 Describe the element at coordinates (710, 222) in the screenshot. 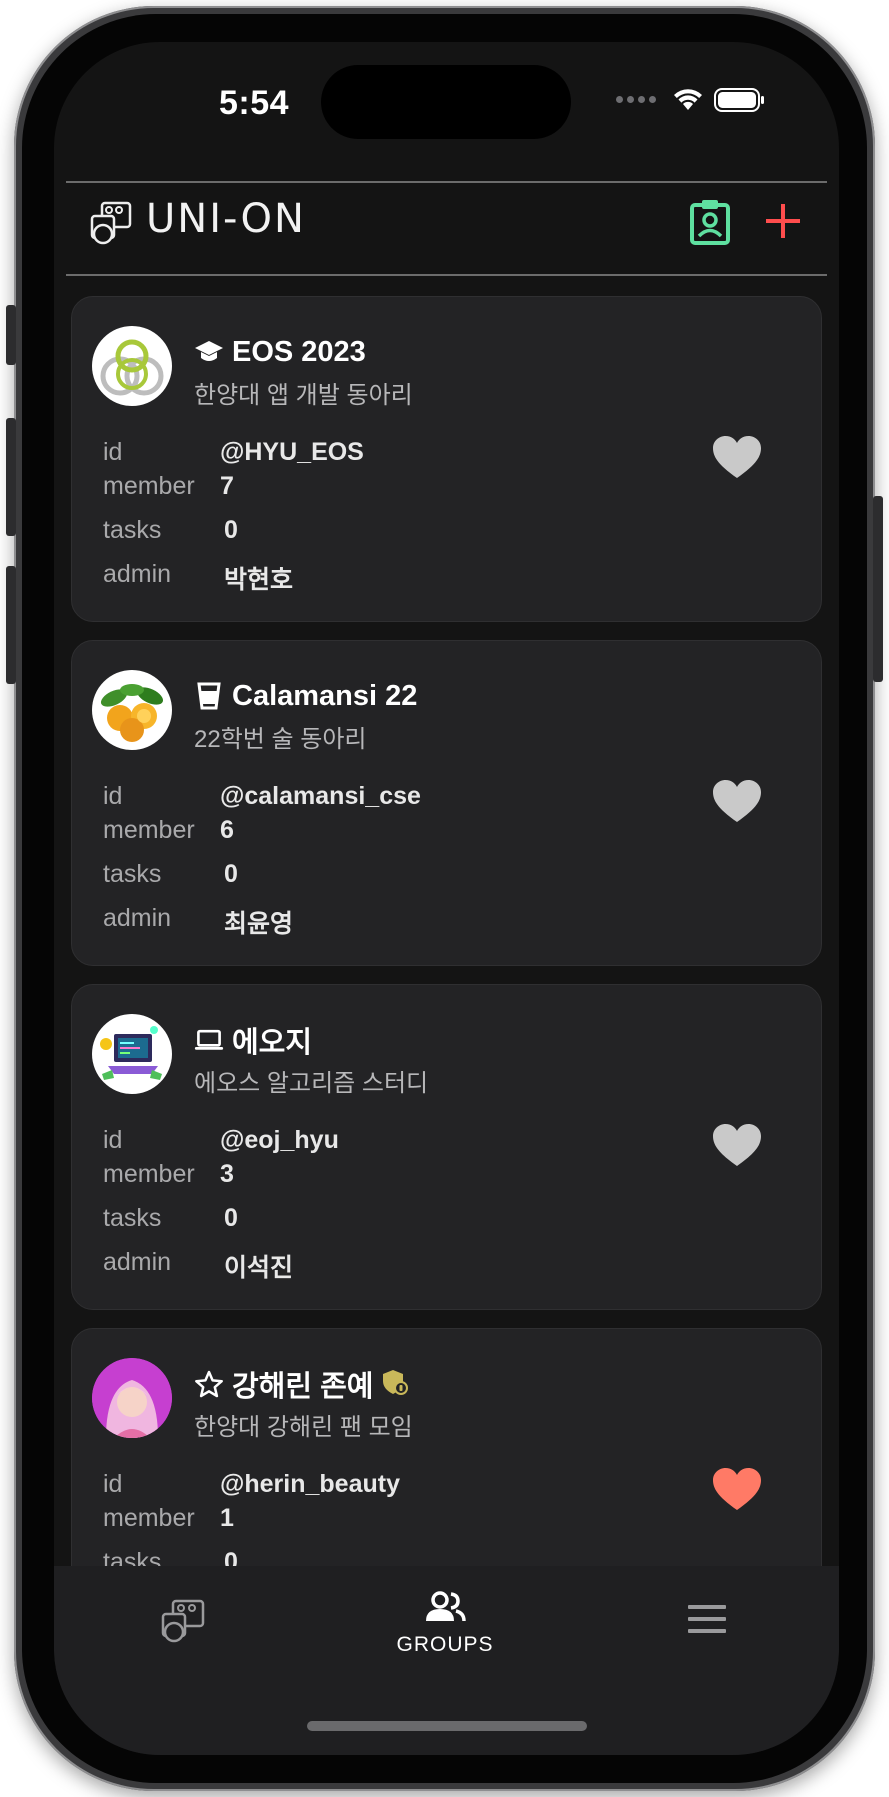

I see `id-badge-button` at that location.